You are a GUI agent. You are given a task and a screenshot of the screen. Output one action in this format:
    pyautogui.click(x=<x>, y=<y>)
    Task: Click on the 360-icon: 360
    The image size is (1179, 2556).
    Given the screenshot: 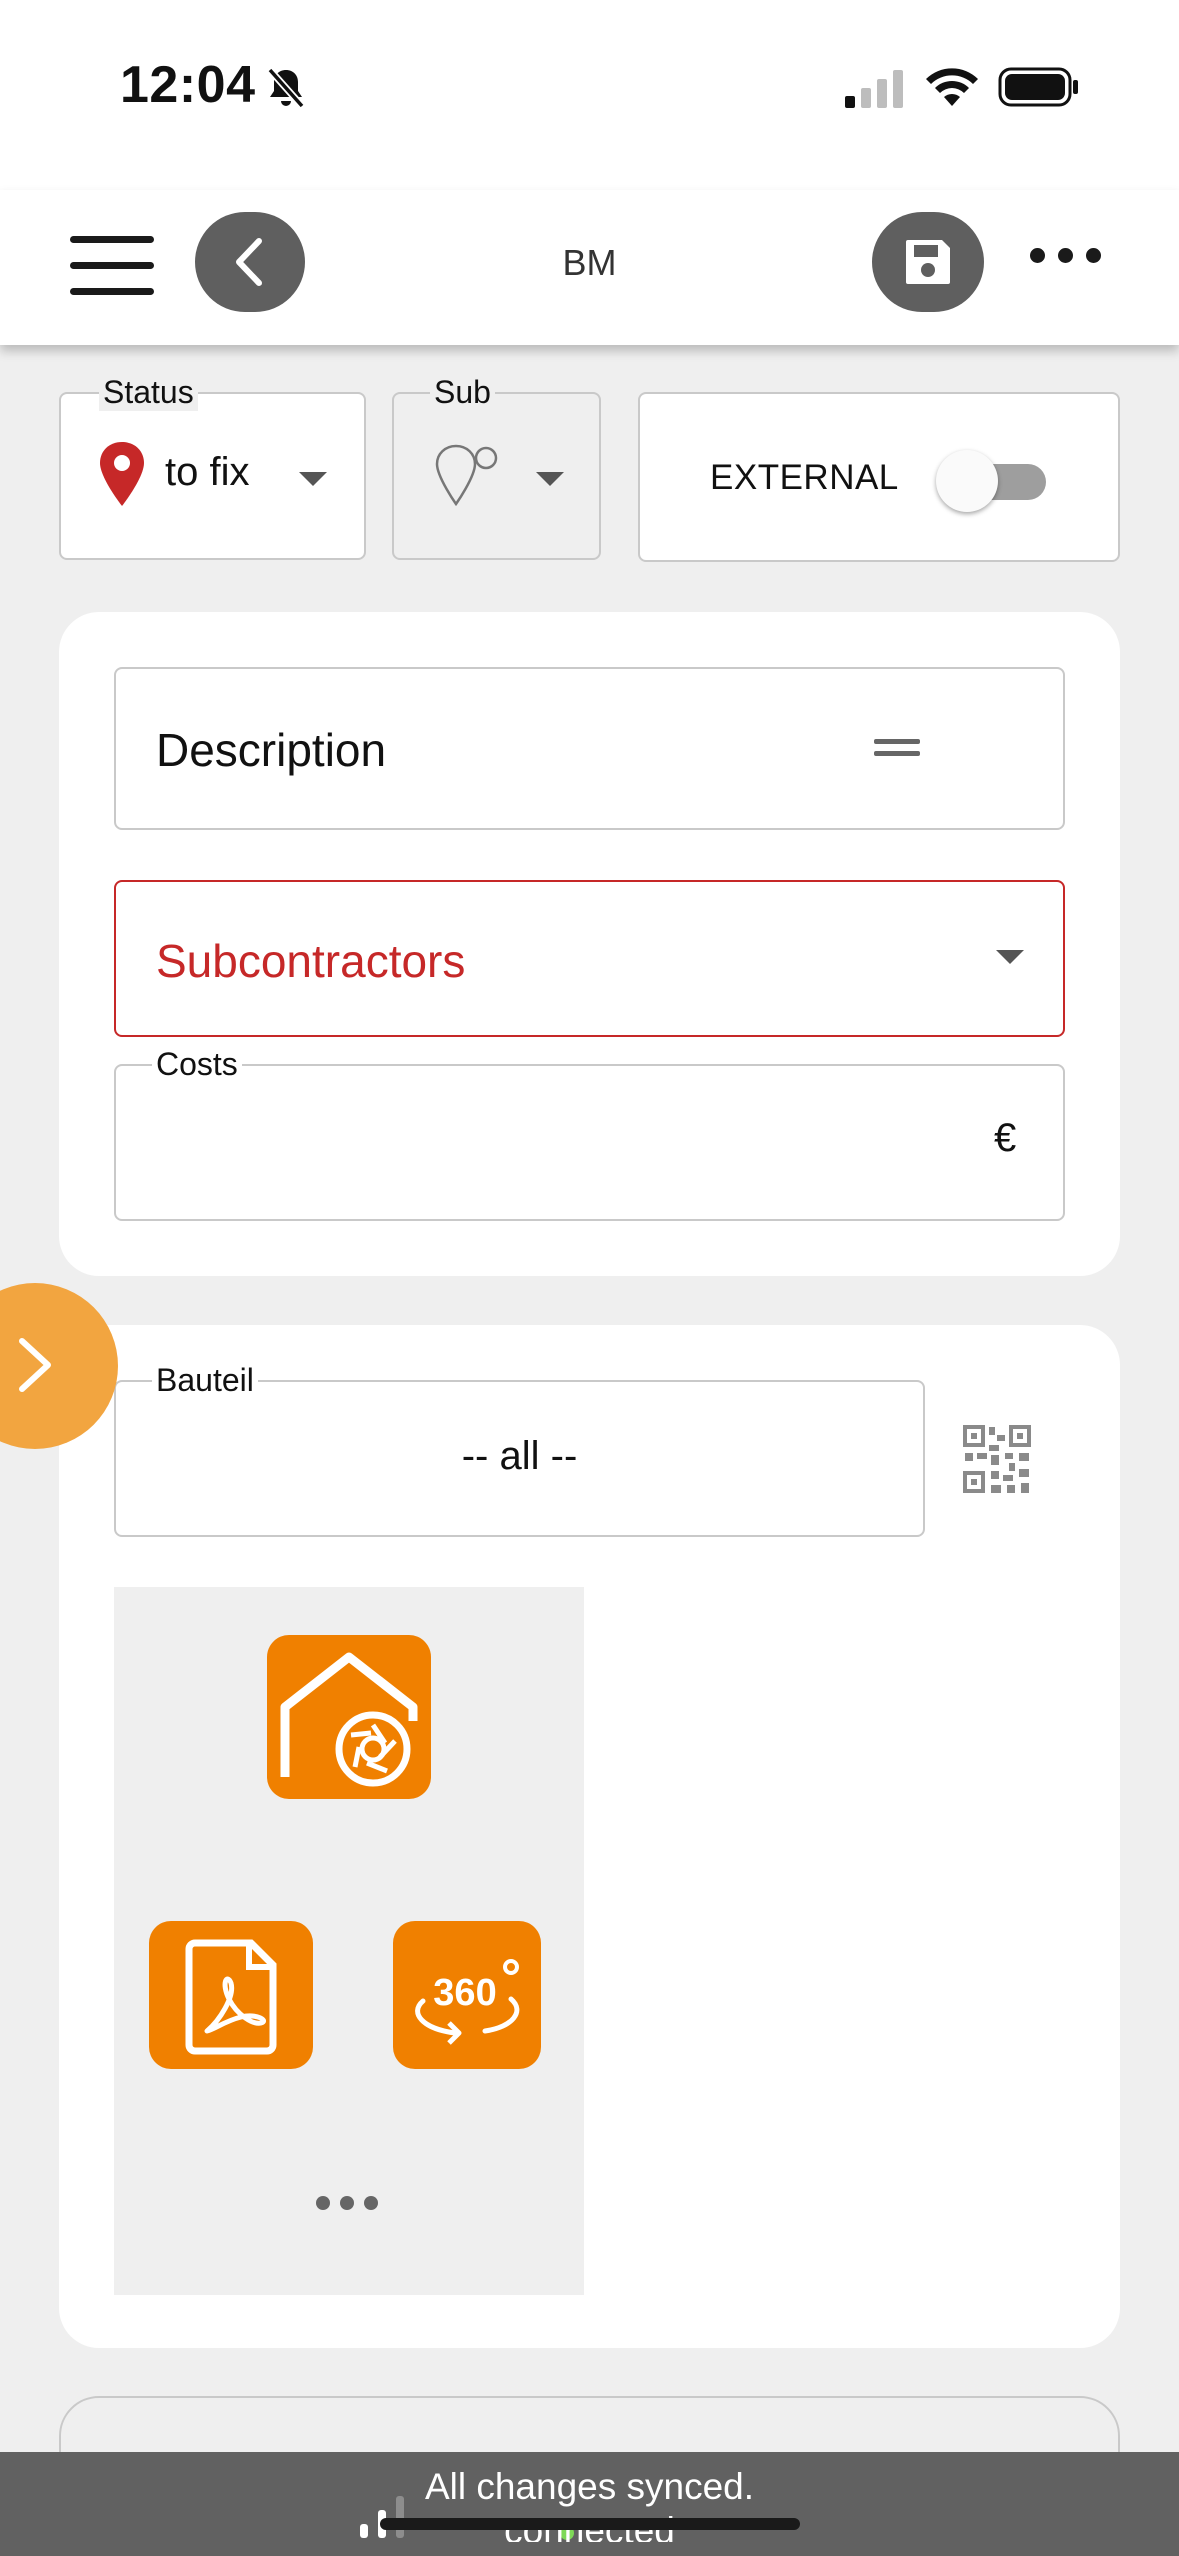 What is the action you would take?
    pyautogui.click(x=467, y=2002)
    